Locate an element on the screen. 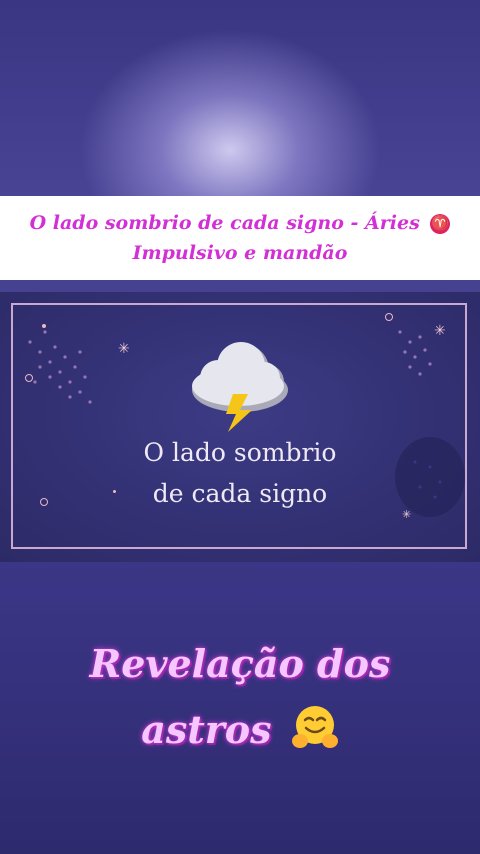 Image resolution: width=480 pixels, height=854 pixels. banner-line-1: O lado sombrio de cada signo - Áries ♈ is located at coordinates (240, 223).